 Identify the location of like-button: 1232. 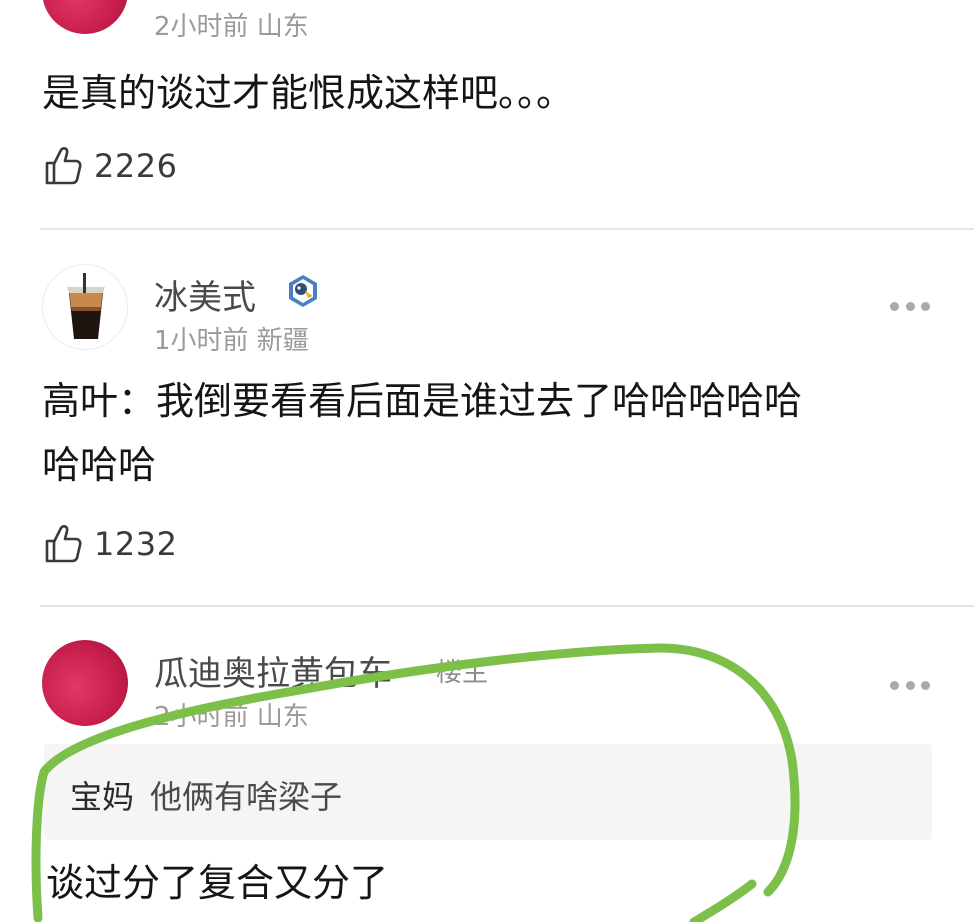
(110, 544).